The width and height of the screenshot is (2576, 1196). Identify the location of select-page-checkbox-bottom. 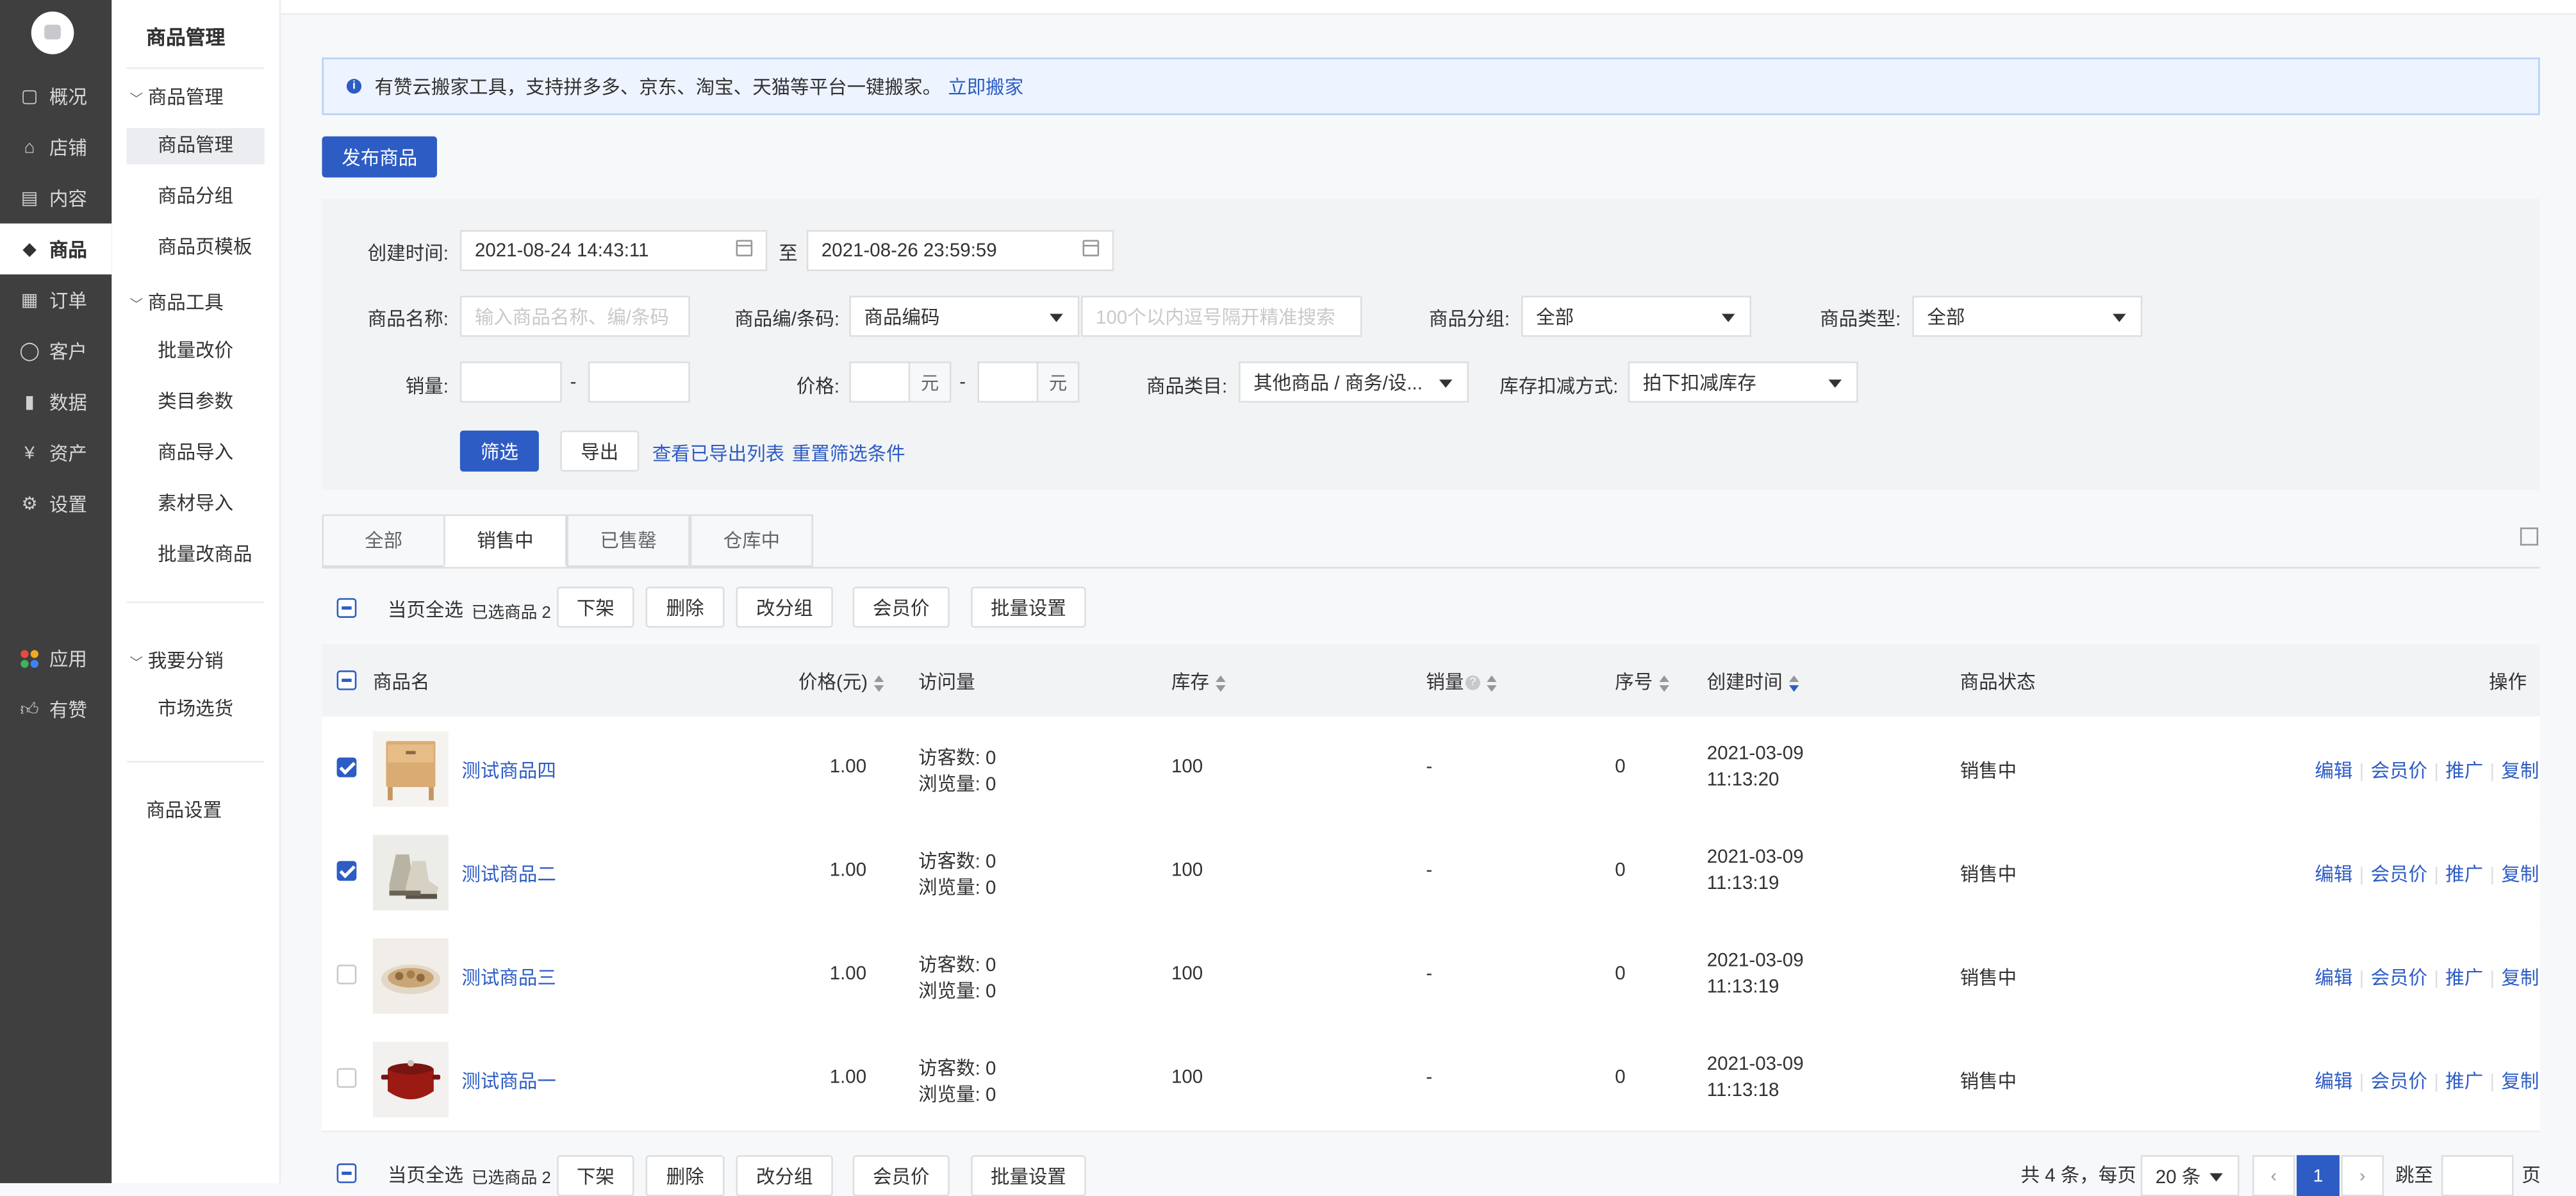
(346, 1173).